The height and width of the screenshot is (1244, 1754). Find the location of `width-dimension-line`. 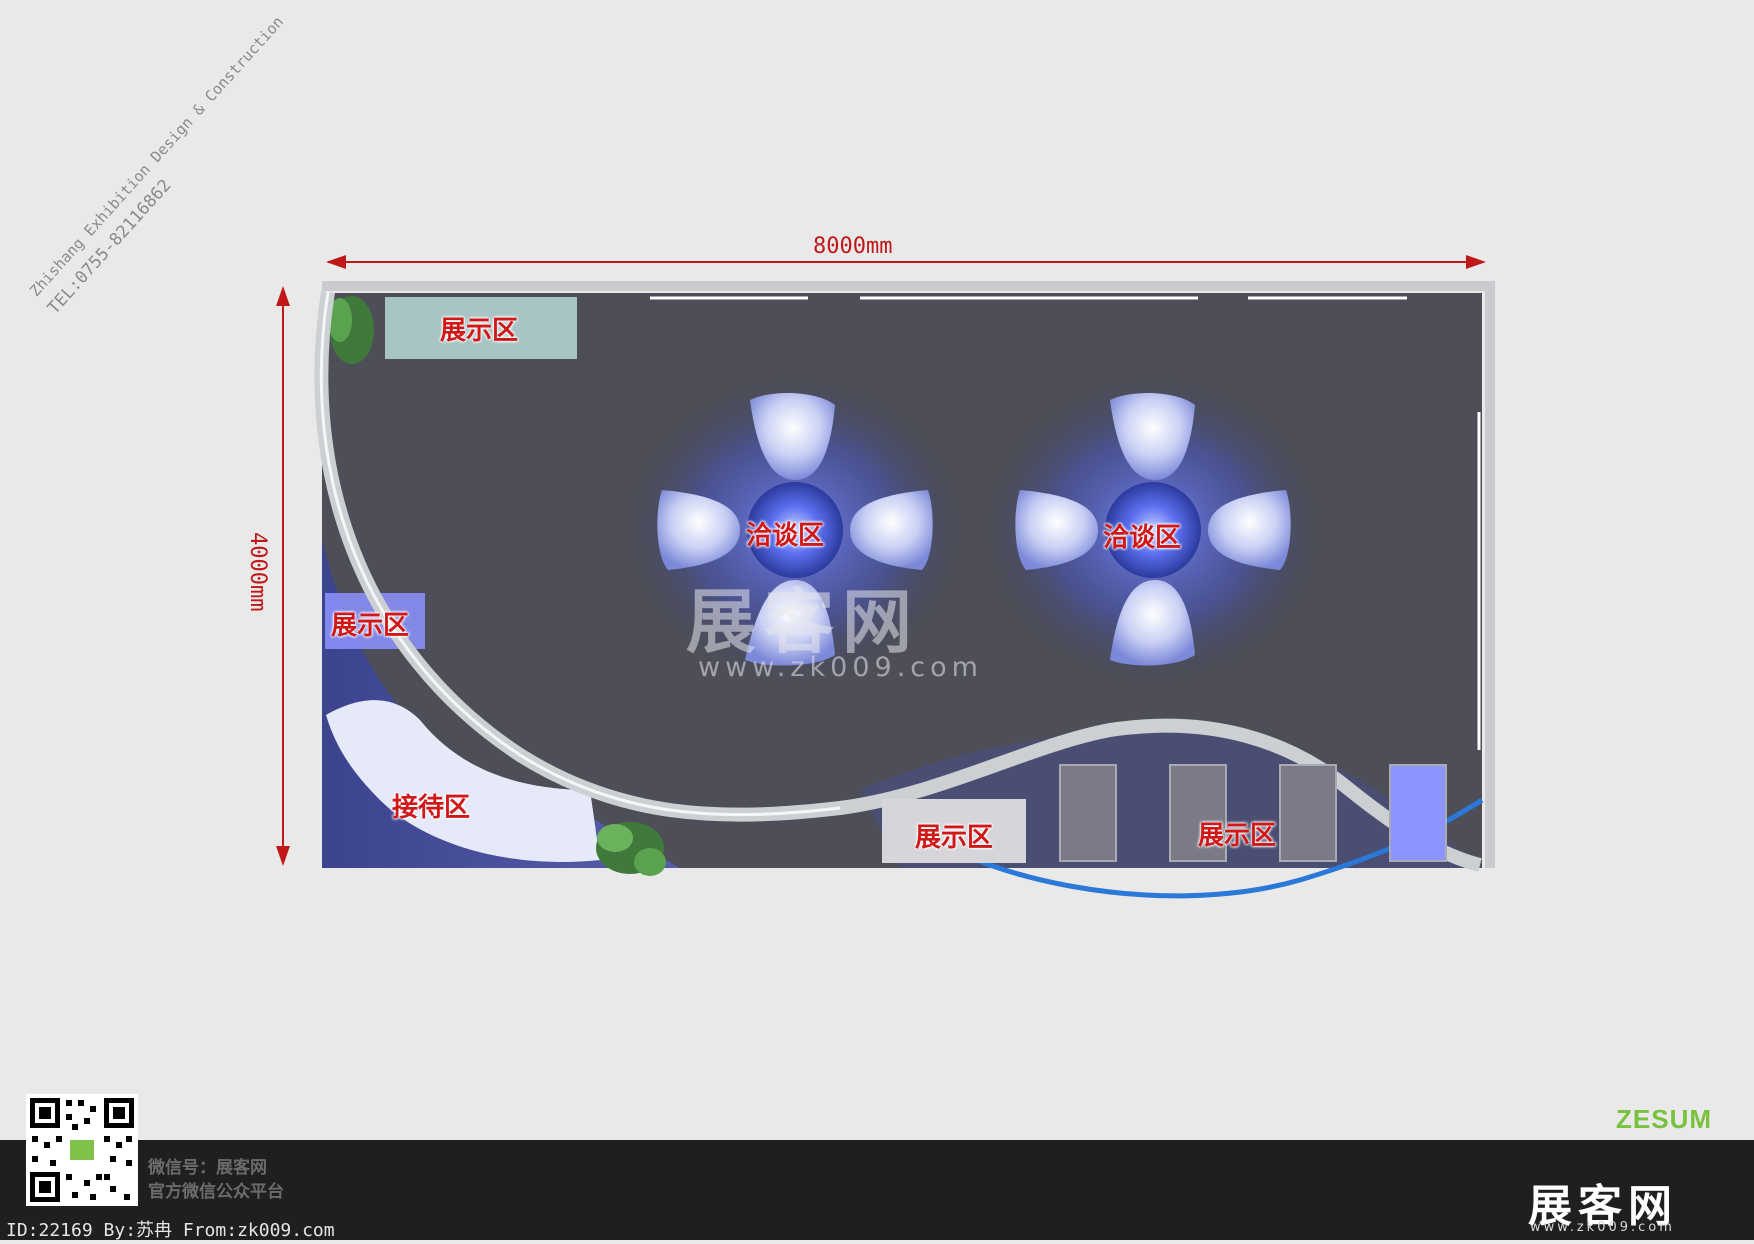

width-dimension-line is located at coordinates (906, 262).